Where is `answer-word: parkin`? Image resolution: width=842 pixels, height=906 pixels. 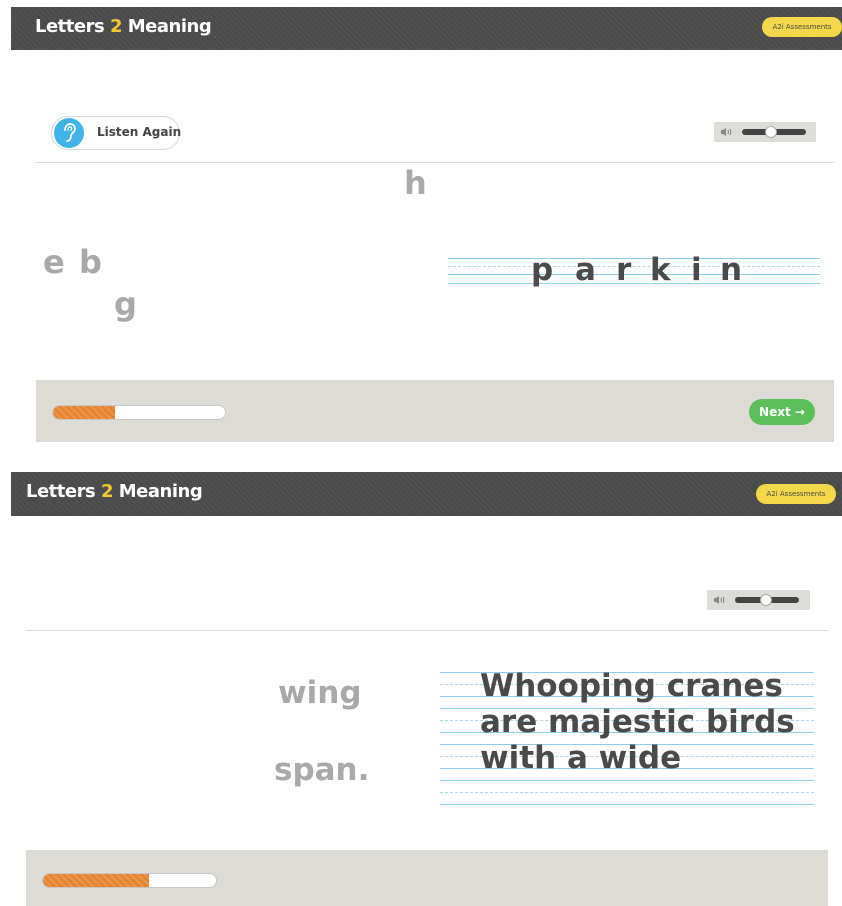
answer-word: parkin is located at coordinates (640, 270).